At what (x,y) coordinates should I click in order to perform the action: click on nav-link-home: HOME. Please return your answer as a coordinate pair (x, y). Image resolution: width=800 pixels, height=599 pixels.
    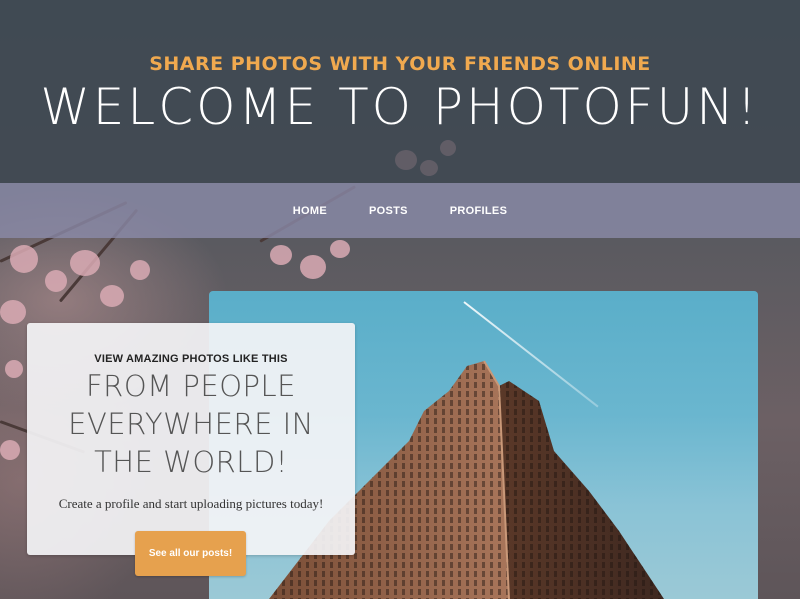
    Looking at the image, I should click on (310, 211).